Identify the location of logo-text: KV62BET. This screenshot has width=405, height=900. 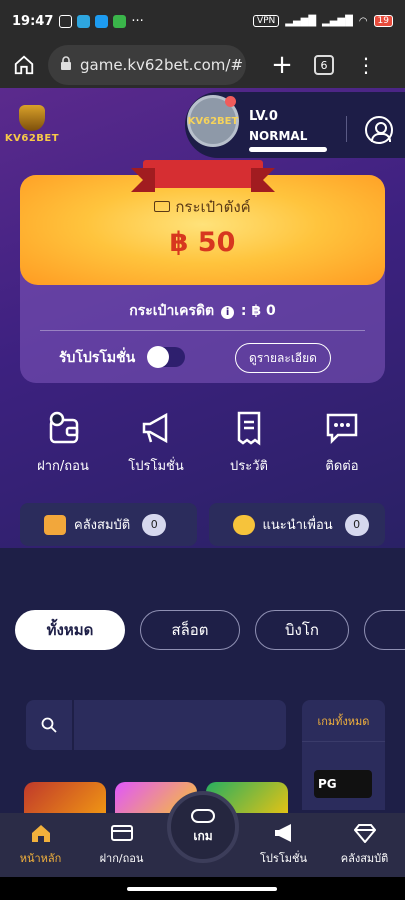
(32, 138).